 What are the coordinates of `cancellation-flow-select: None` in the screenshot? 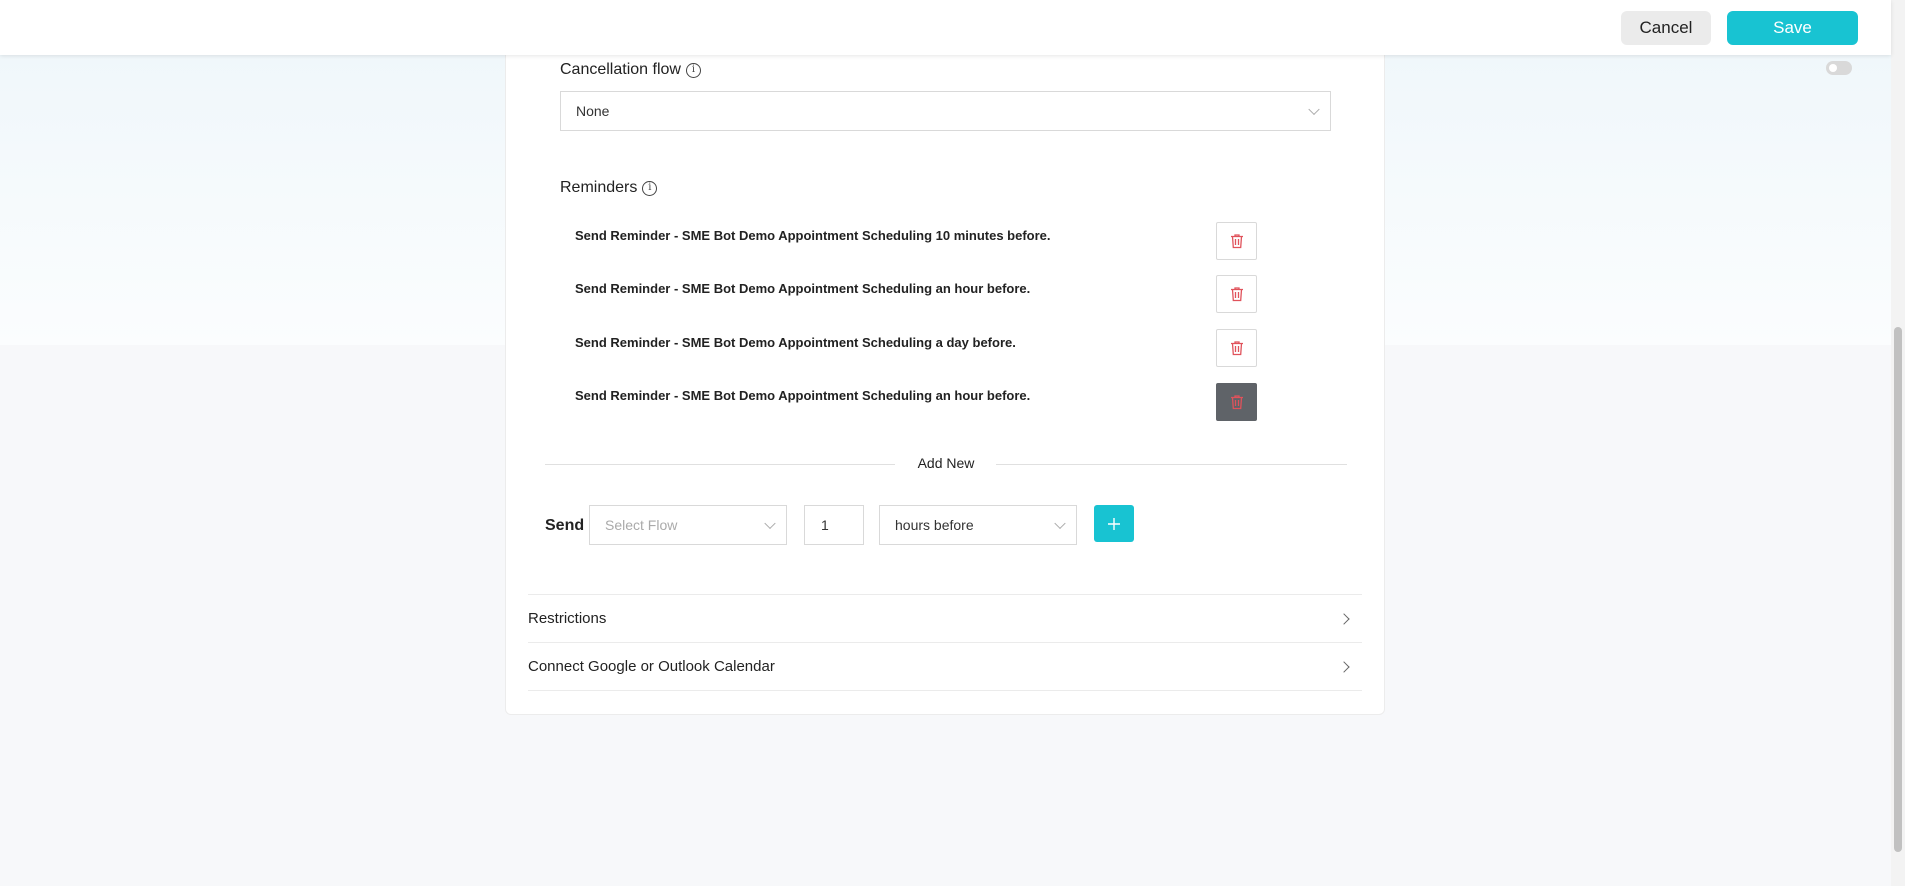 It's located at (945, 111).